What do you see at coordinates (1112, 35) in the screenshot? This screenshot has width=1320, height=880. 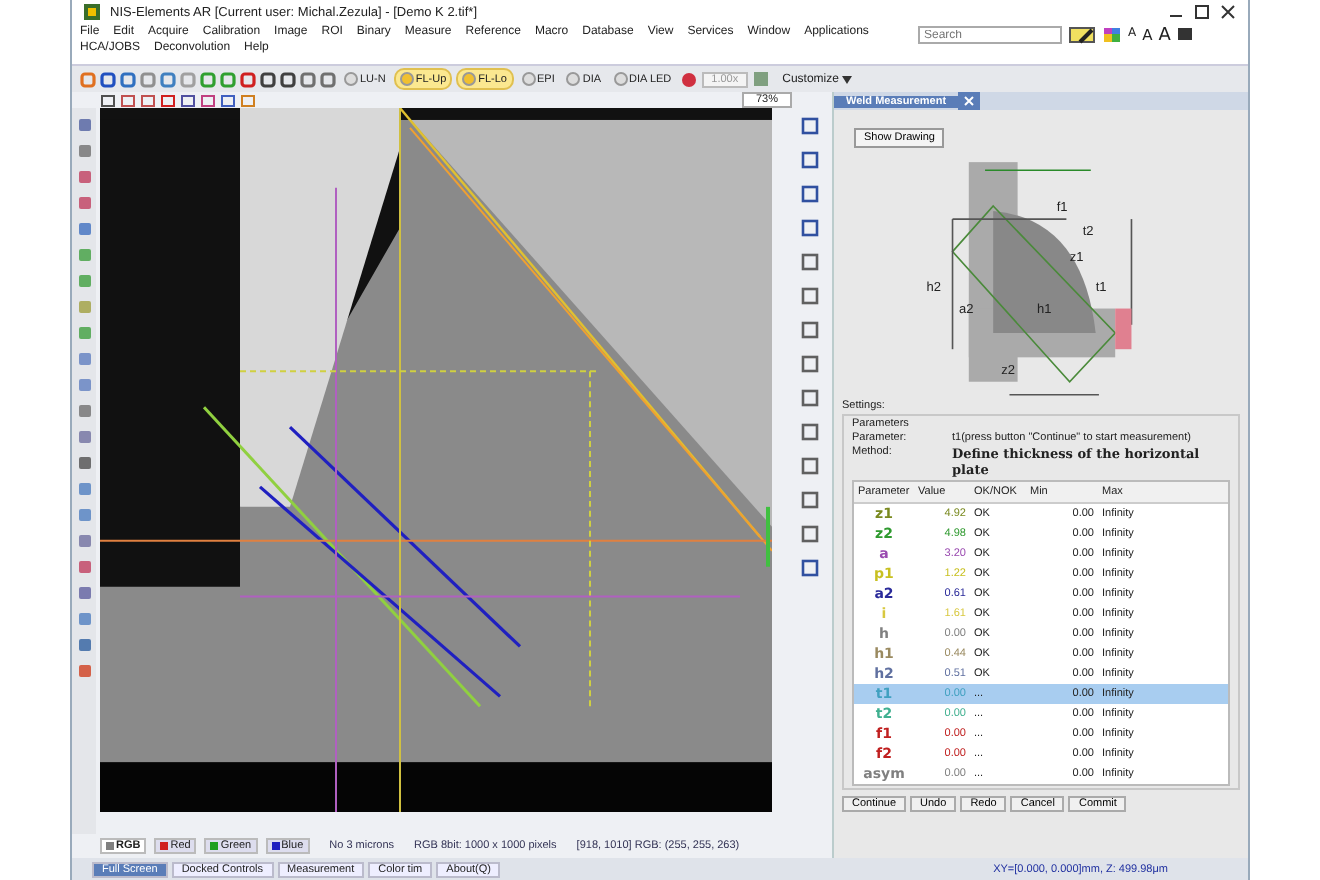 I see `grid-icon` at bounding box center [1112, 35].